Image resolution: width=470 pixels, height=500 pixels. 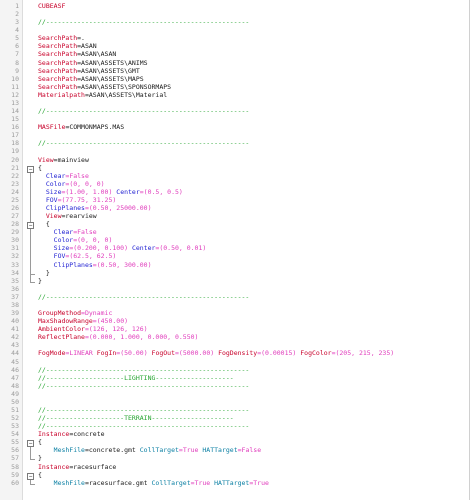 I want to click on code-token: CollTarget, so click(x=159, y=450).